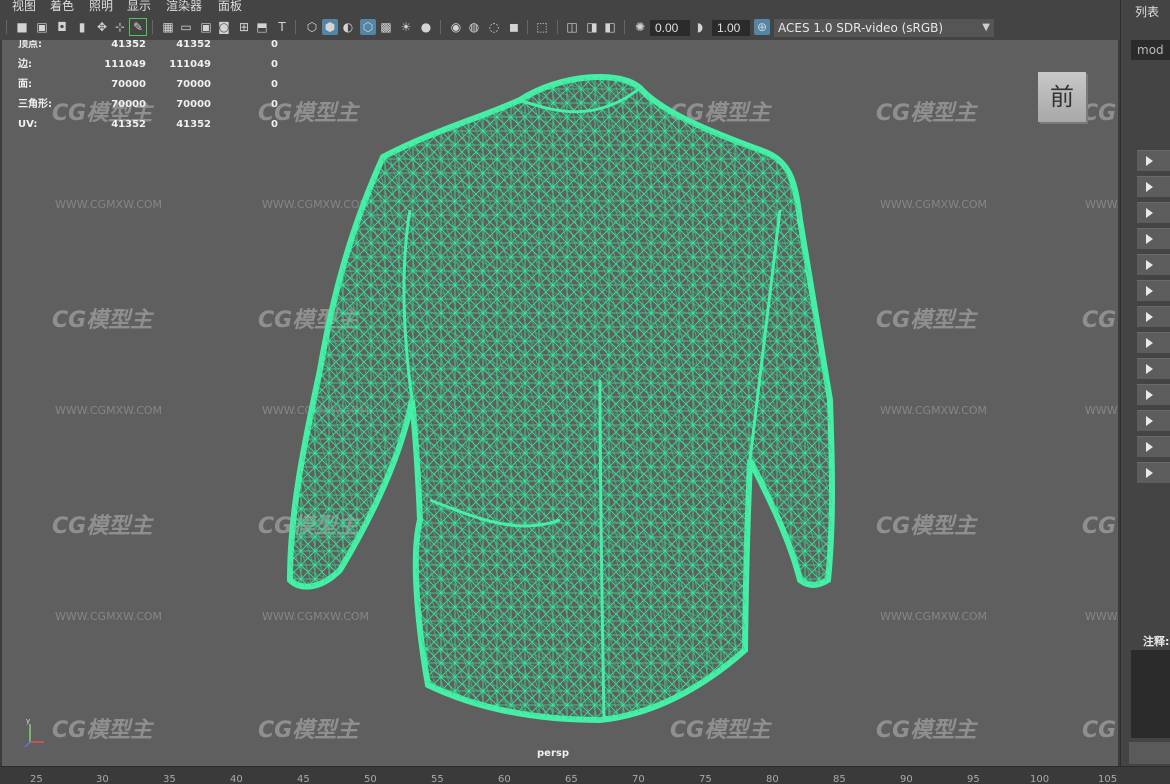 The image size is (1170, 784). What do you see at coordinates (22, 27) in the screenshot?
I see `camera-icon: ■` at bounding box center [22, 27].